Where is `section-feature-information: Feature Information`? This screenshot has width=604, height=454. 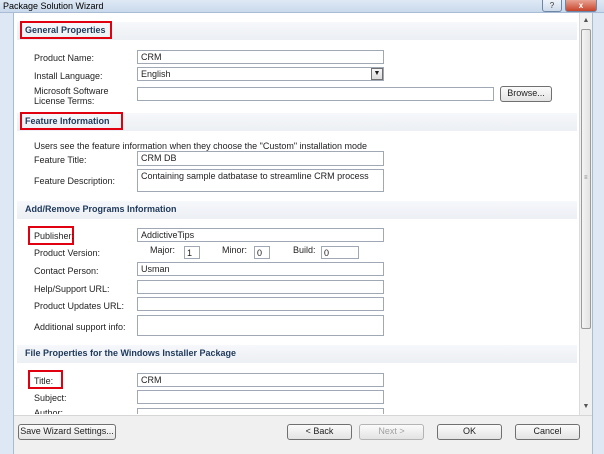
section-feature-information: Feature Information is located at coordinates (297, 121).